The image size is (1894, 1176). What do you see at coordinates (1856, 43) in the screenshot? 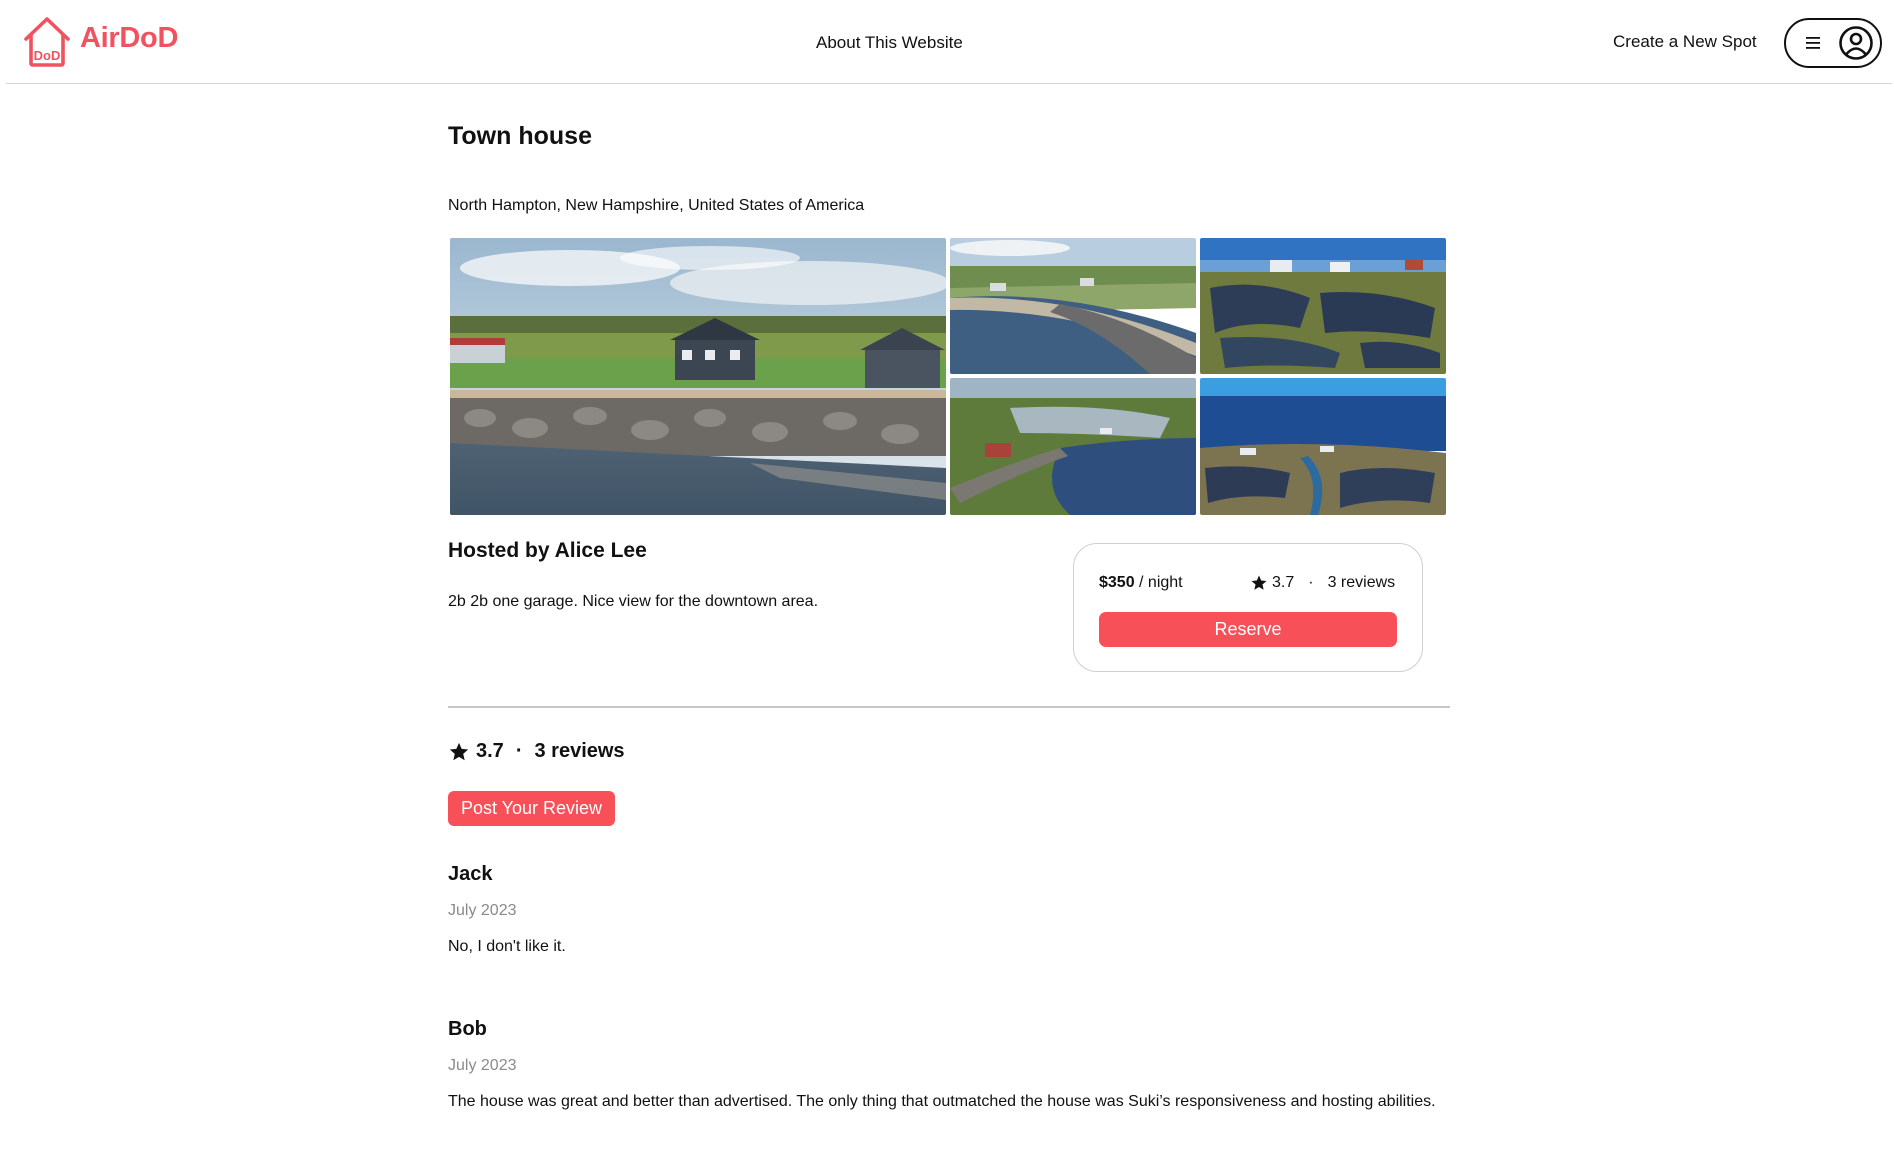
I see `user-circle-icon` at bounding box center [1856, 43].